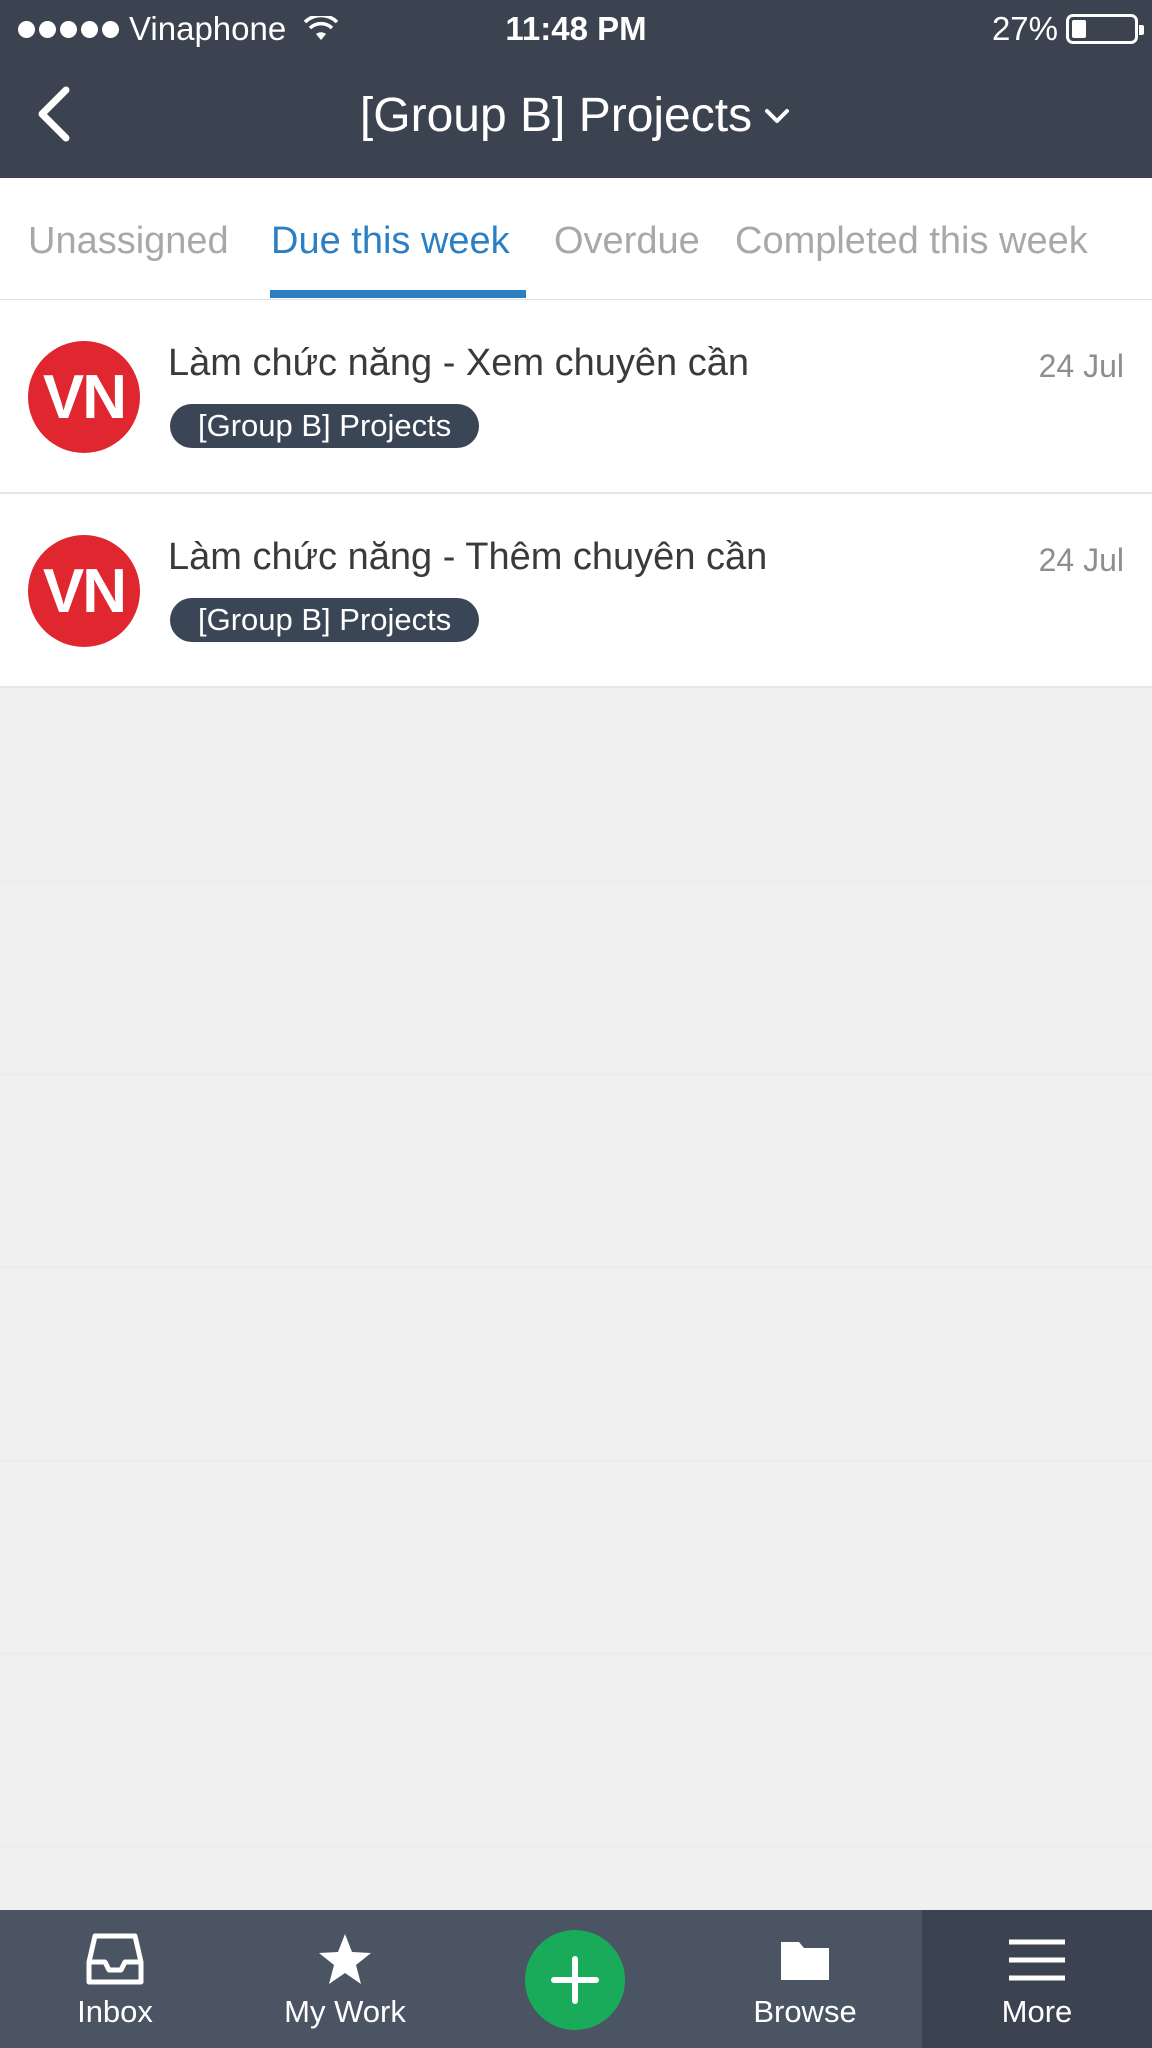 The width and height of the screenshot is (1152, 2048). What do you see at coordinates (1037, 2011) in the screenshot?
I see `tab-more-label: More` at bounding box center [1037, 2011].